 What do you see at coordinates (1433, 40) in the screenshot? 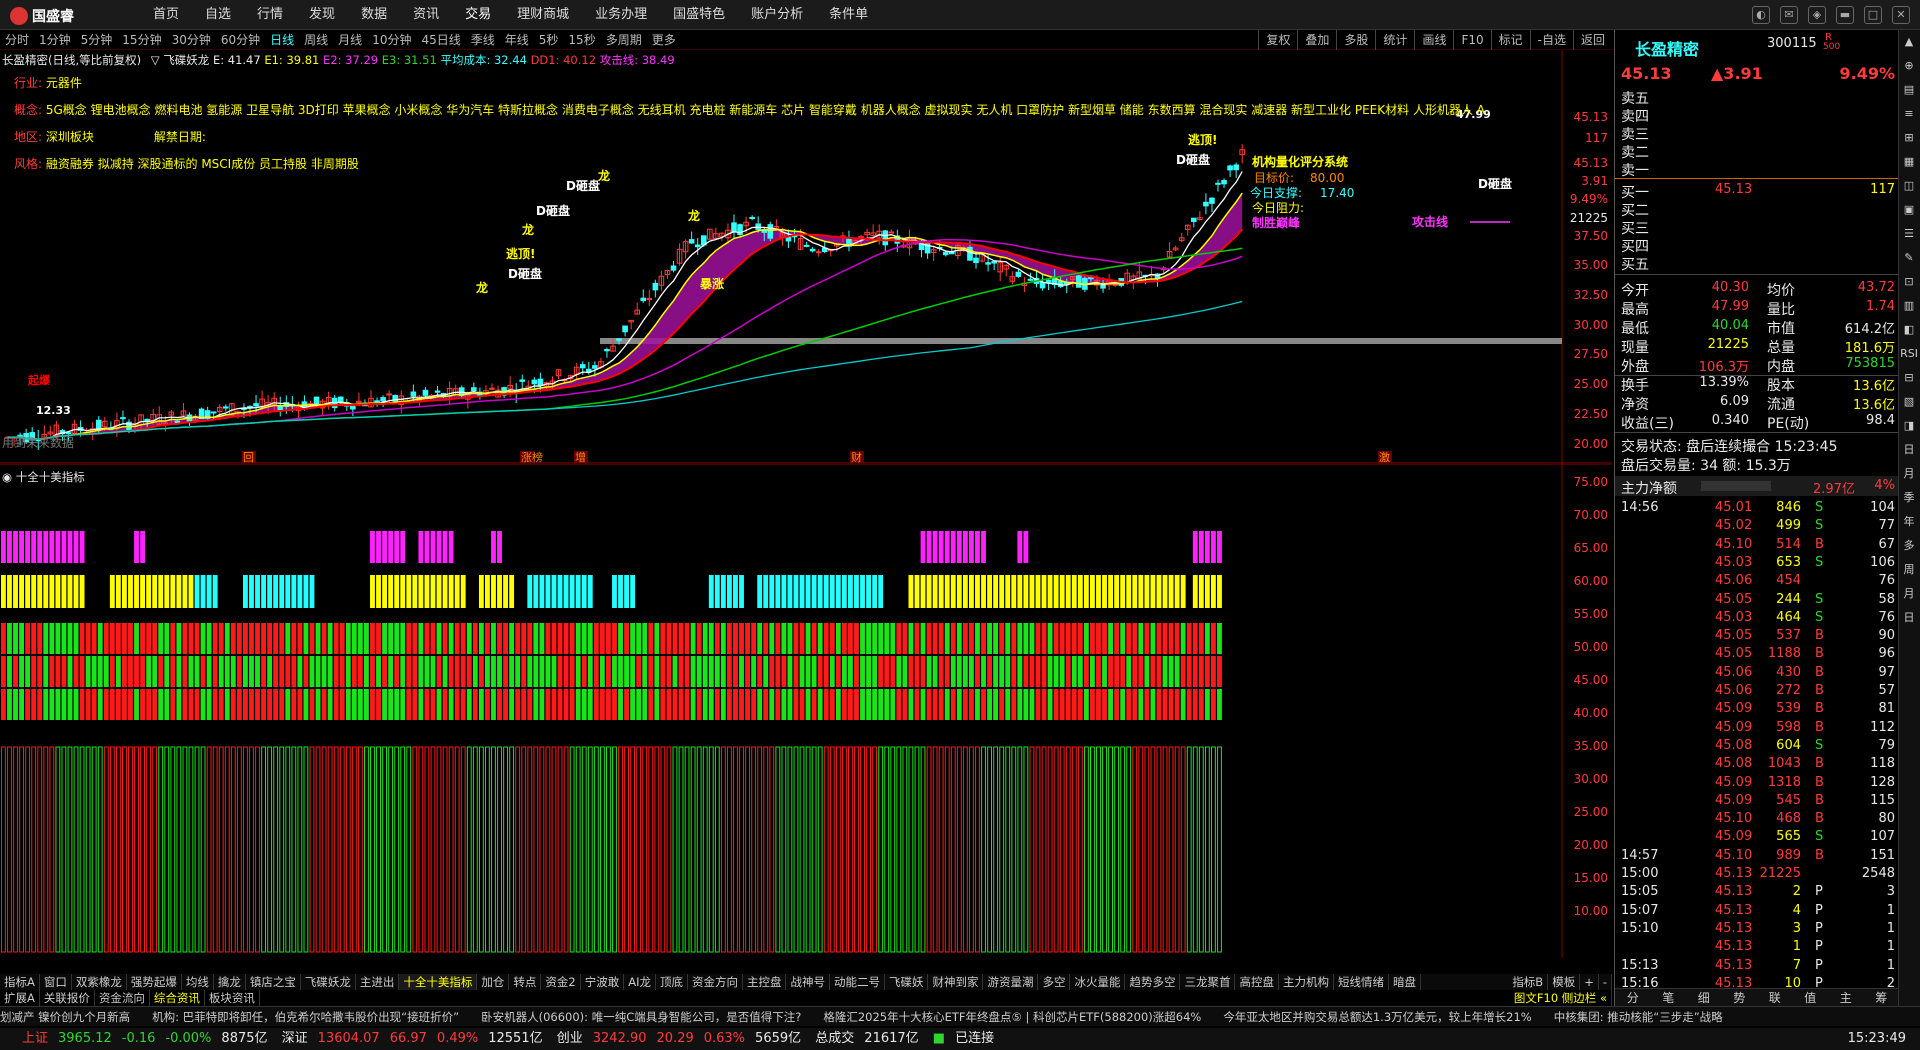
I see `tool-4: 画线` at bounding box center [1433, 40].